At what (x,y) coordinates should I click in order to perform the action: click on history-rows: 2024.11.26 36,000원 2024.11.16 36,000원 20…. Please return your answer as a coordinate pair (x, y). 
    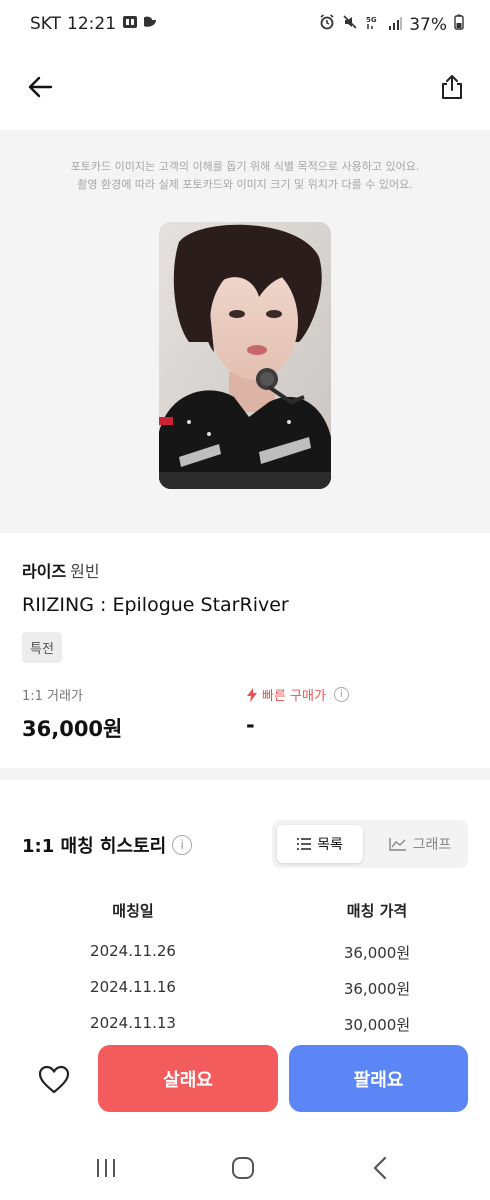
    Looking at the image, I should click on (245, 996).